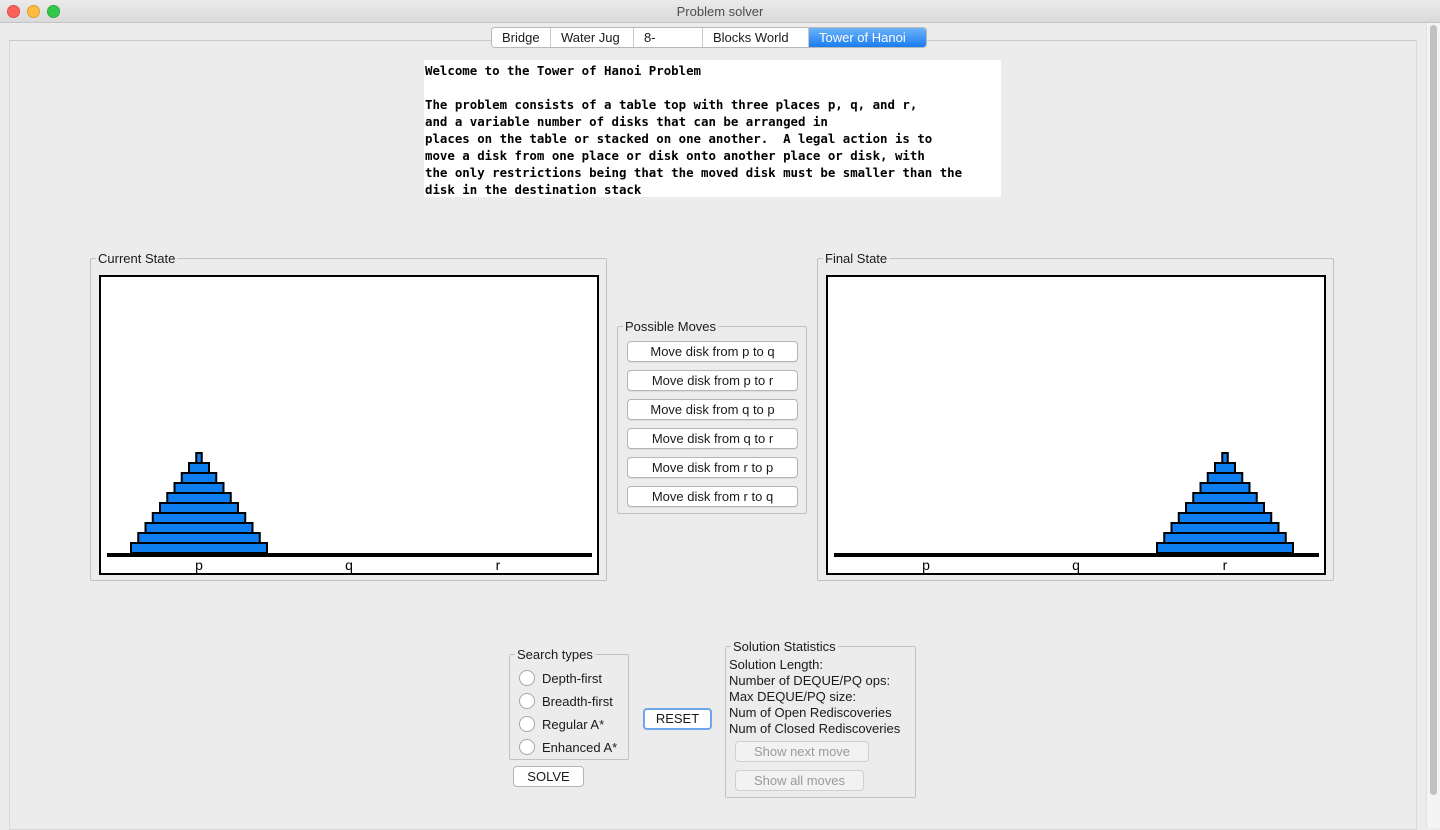  What do you see at coordinates (810, 712) in the screenshot?
I see `stat-open-rediscoveries: Num of Open Rediscoveries` at bounding box center [810, 712].